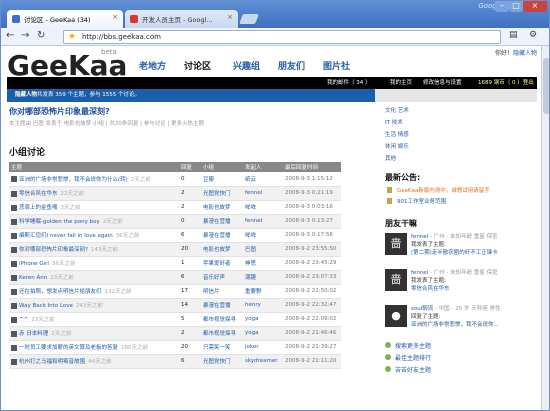  Describe the element at coordinates (65, 19) in the screenshot. I see `tab-discussion: 讨论区 - GeeKaa (34) ×` at that location.